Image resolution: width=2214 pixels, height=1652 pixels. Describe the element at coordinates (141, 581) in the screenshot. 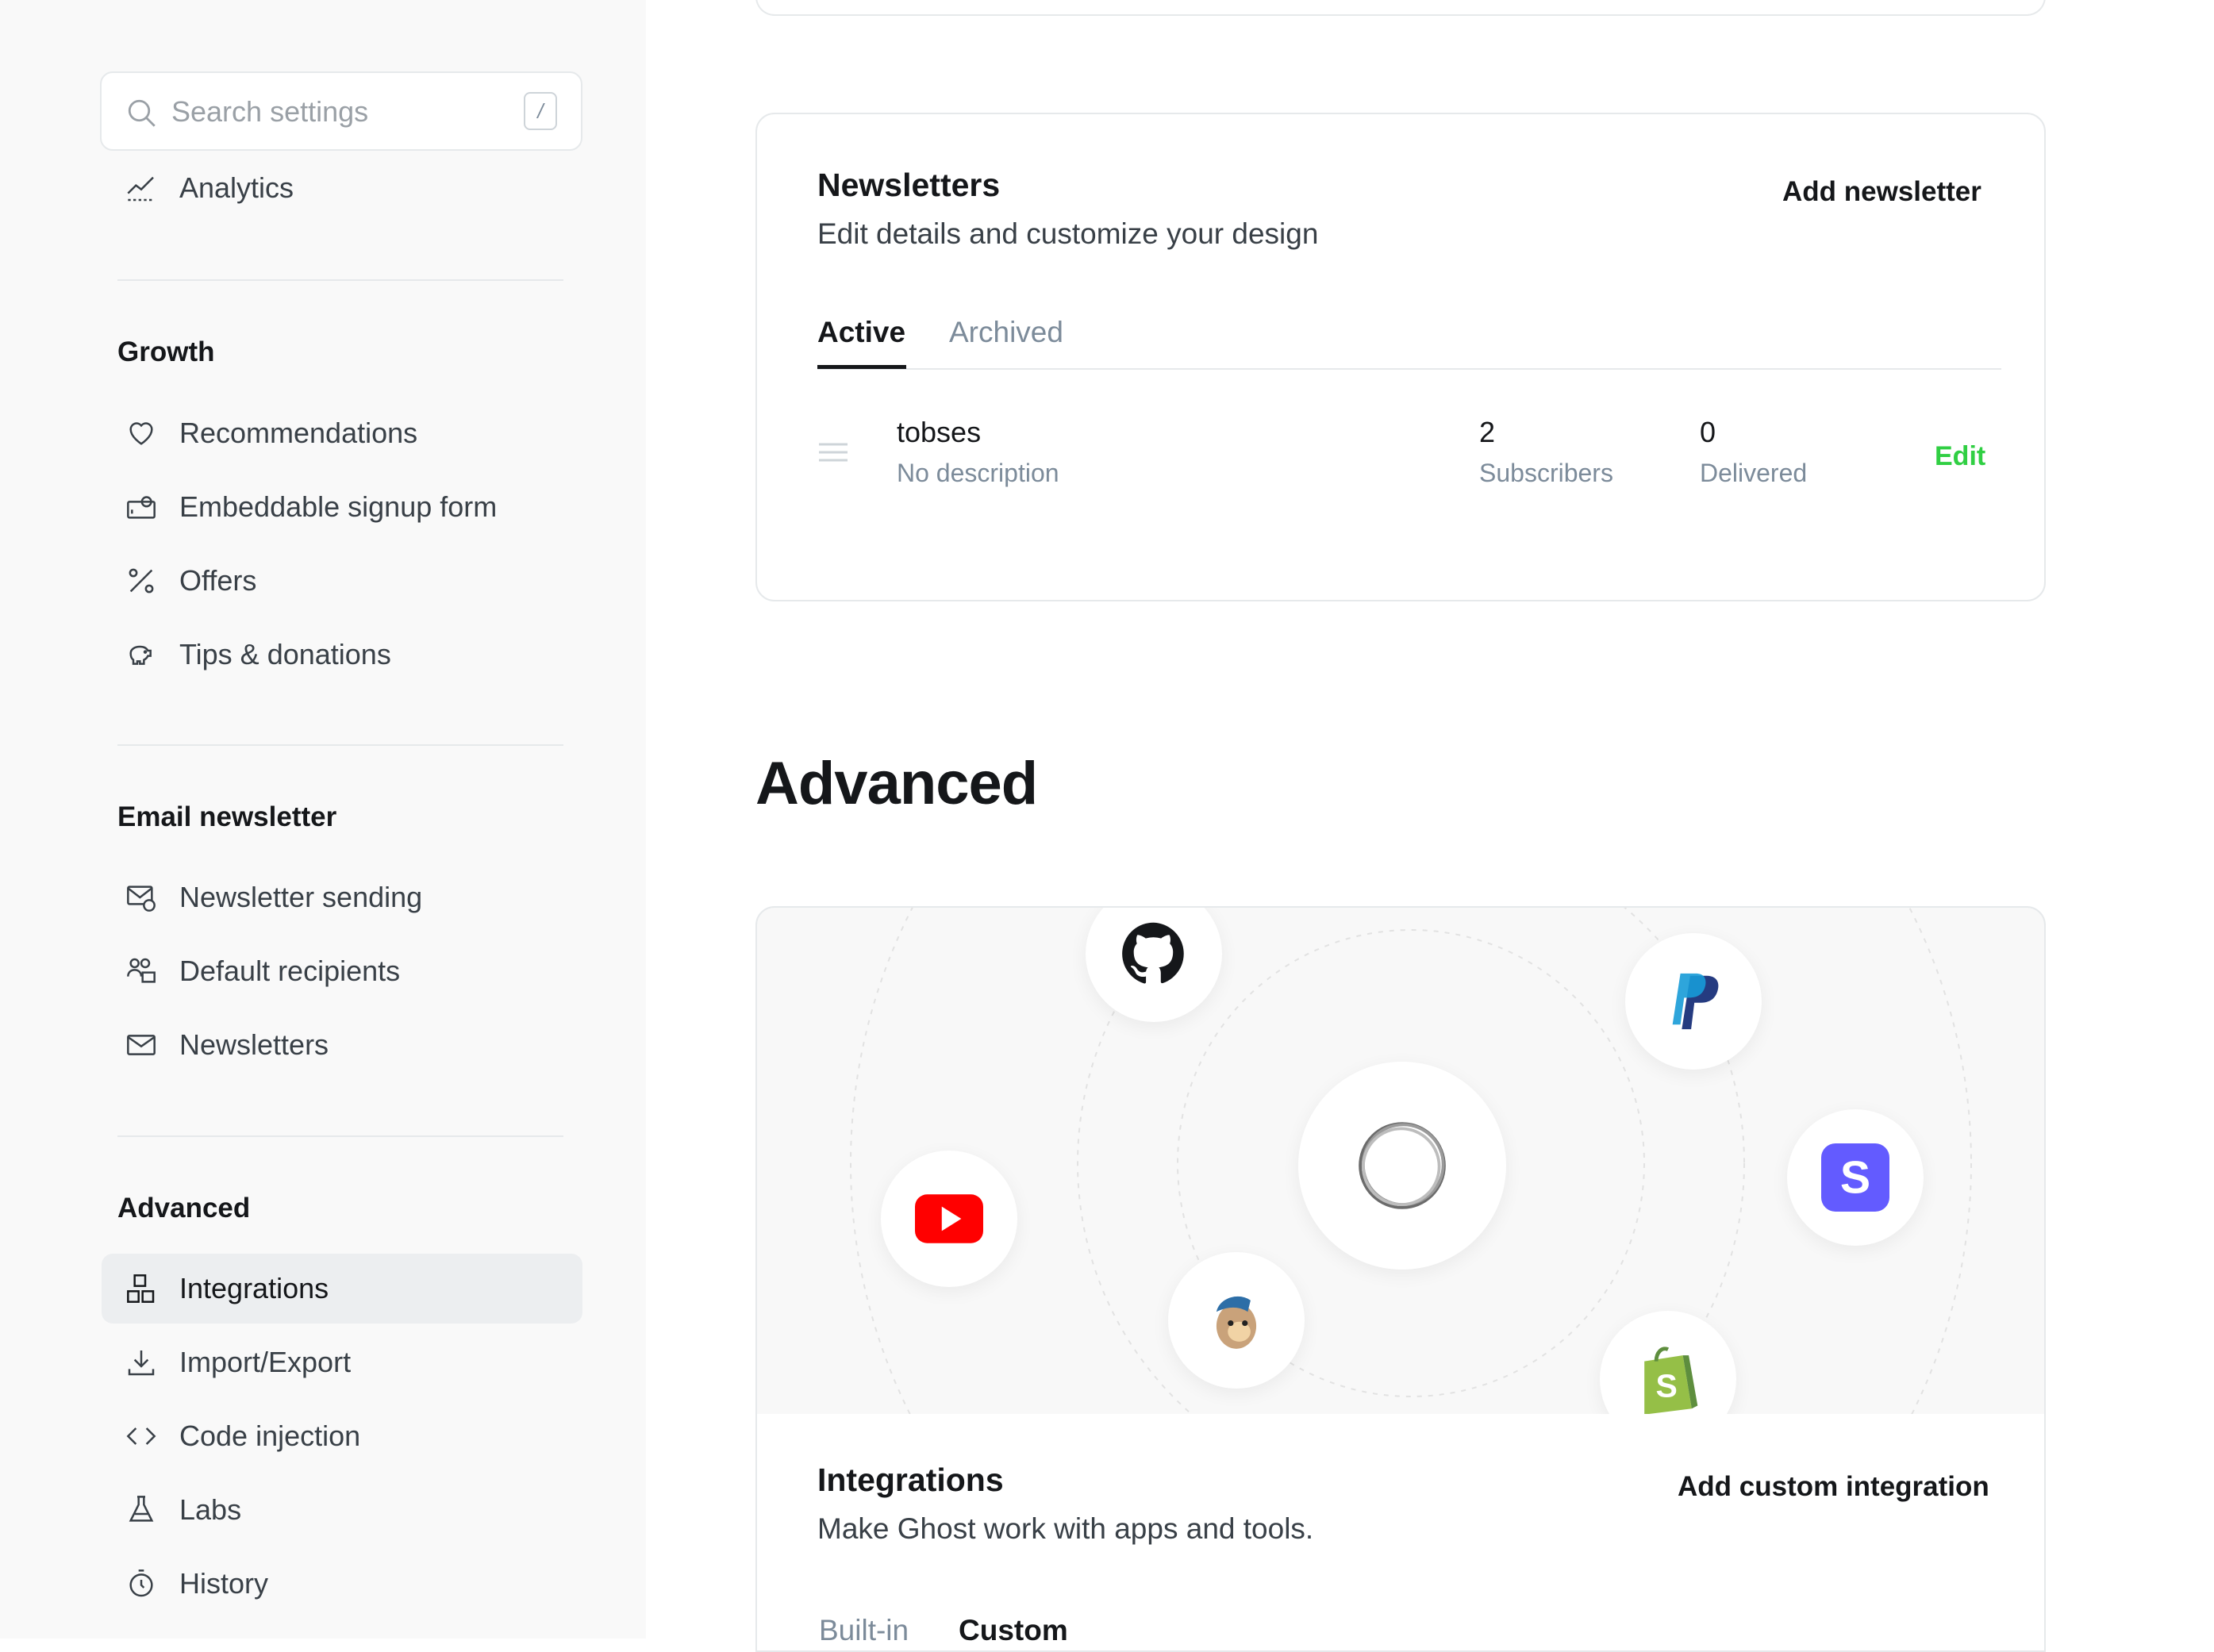

I see `percent-icon` at that location.